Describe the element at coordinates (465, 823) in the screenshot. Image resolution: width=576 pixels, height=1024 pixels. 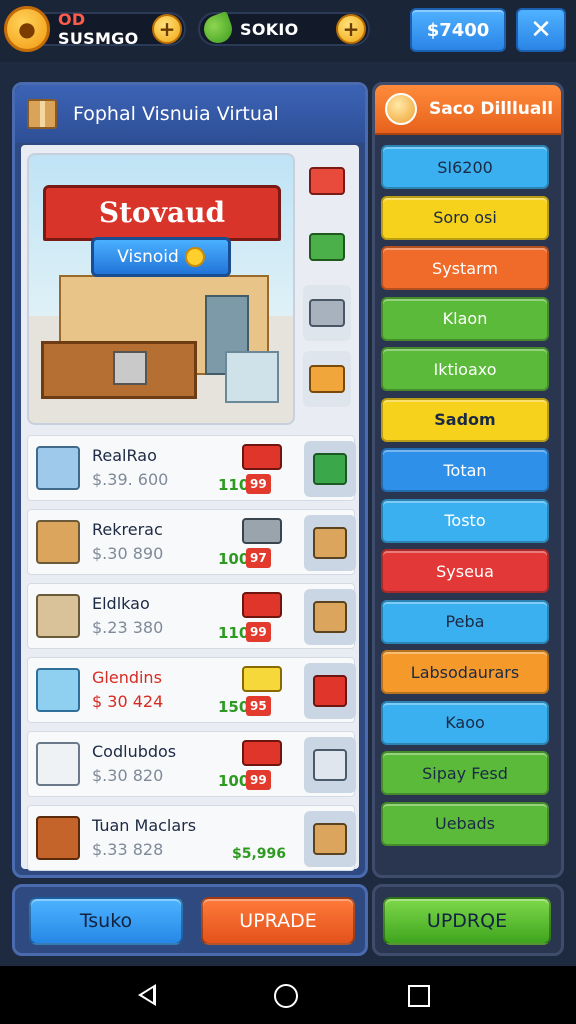
I see `category-button: Uebads` at that location.